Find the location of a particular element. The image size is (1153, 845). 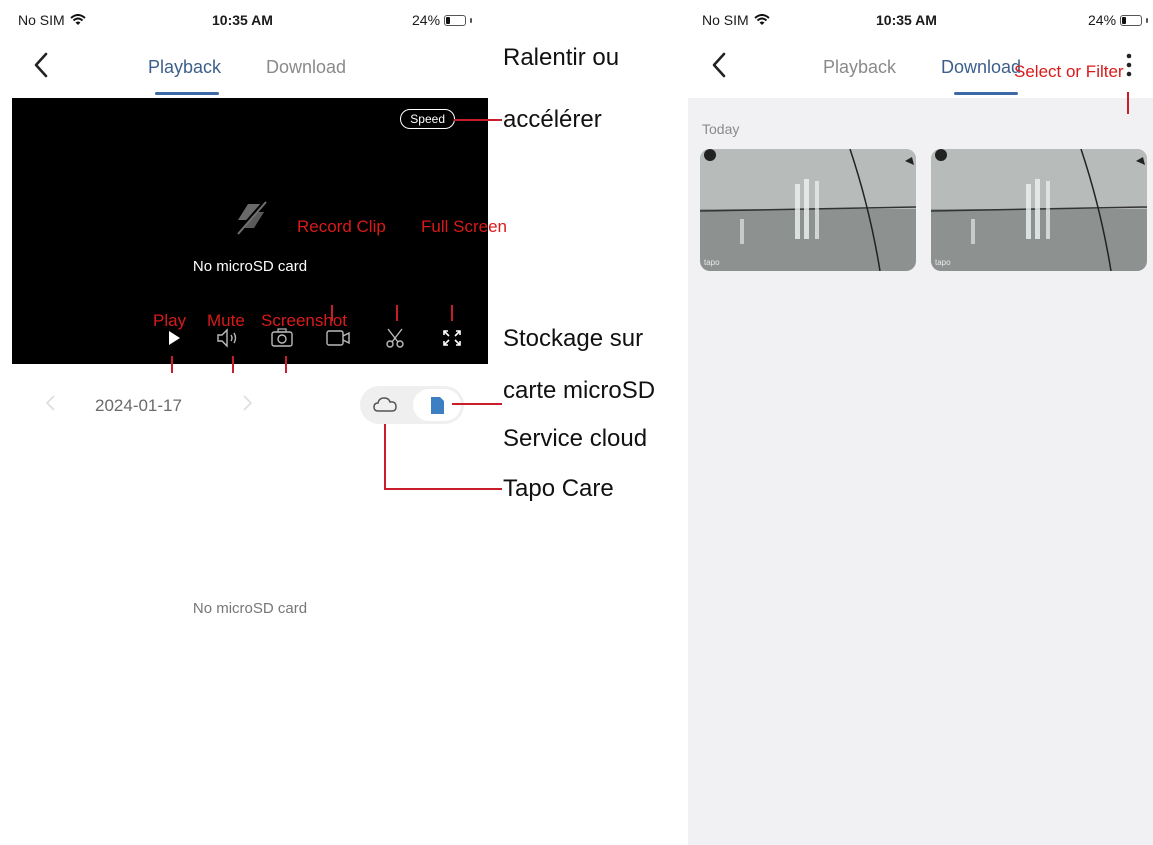

scissors-icon is located at coordinates (395, 338).